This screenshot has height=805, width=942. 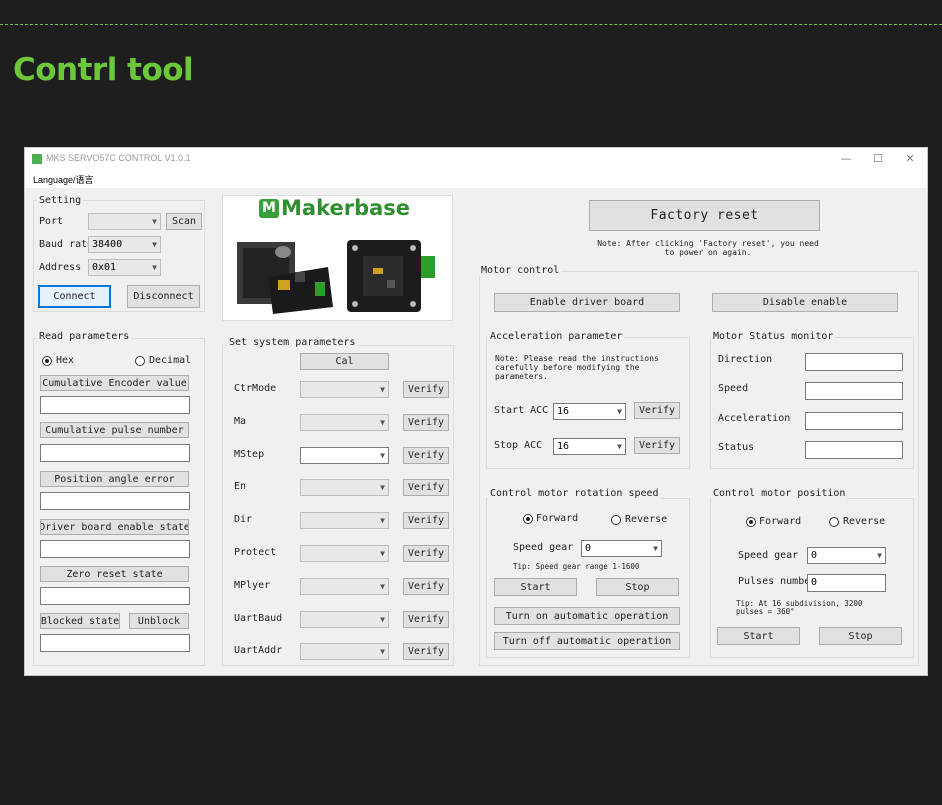 I want to click on cumulative-encoder-button: Cumulative Encoder value, so click(x=114, y=383).